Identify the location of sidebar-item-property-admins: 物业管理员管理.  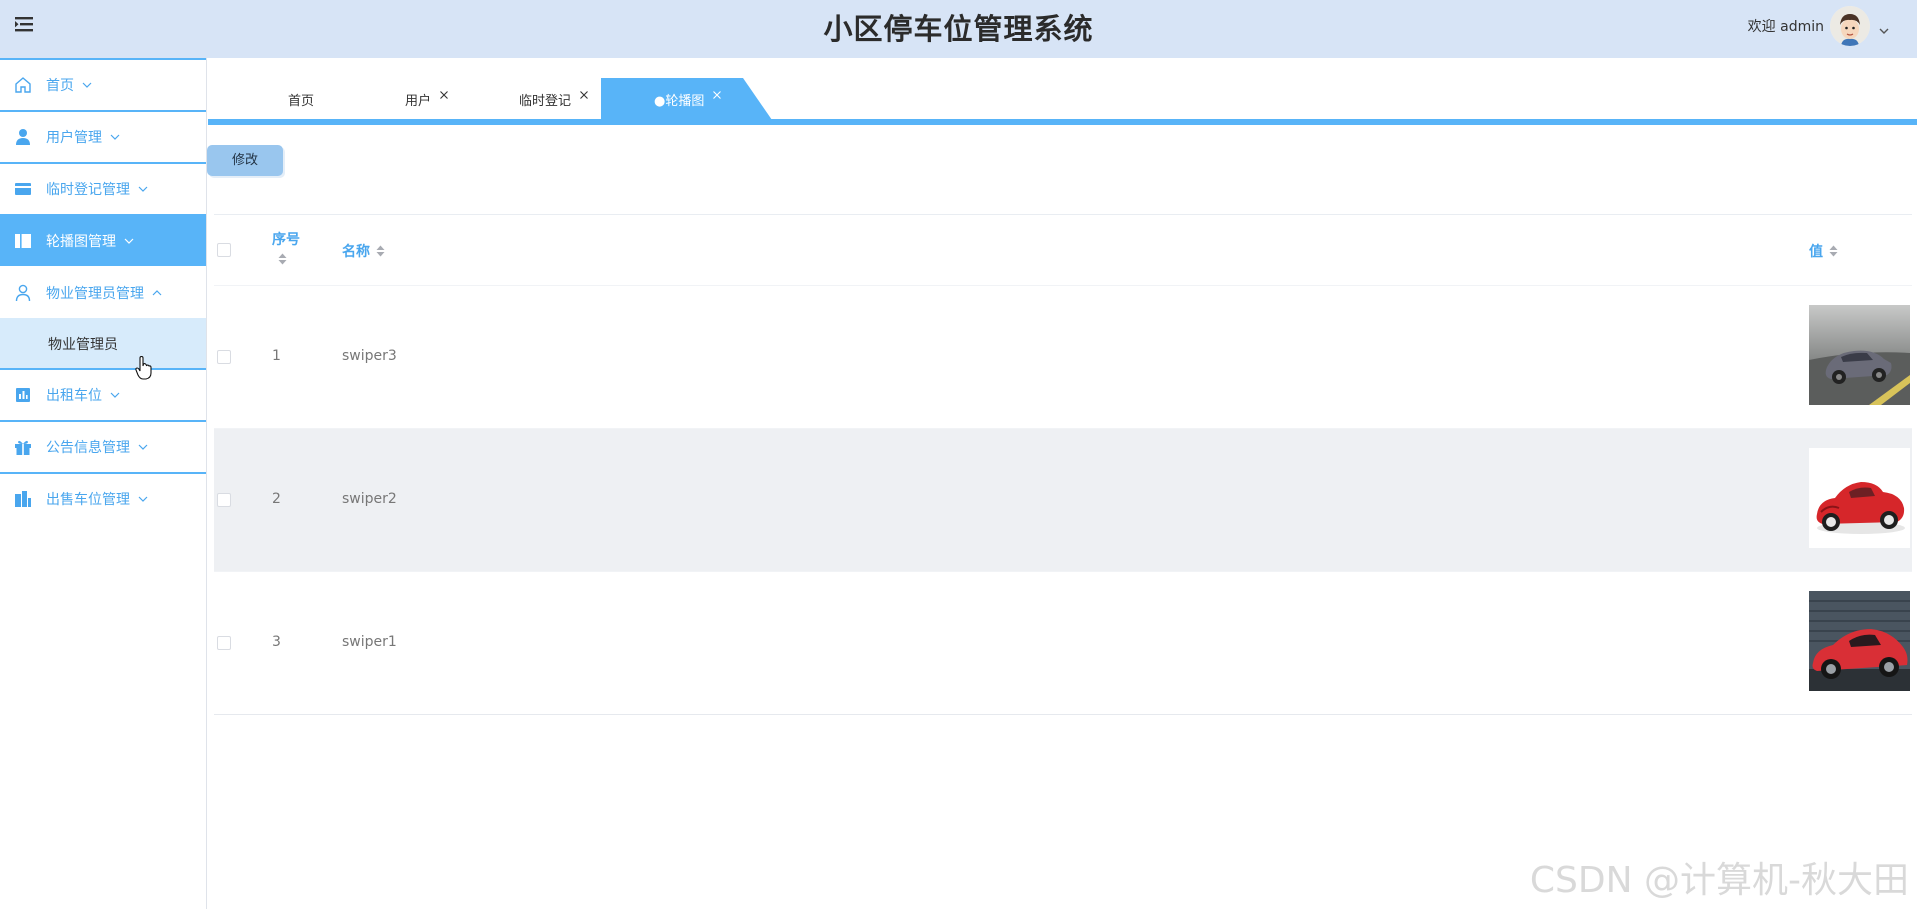
(103, 292).